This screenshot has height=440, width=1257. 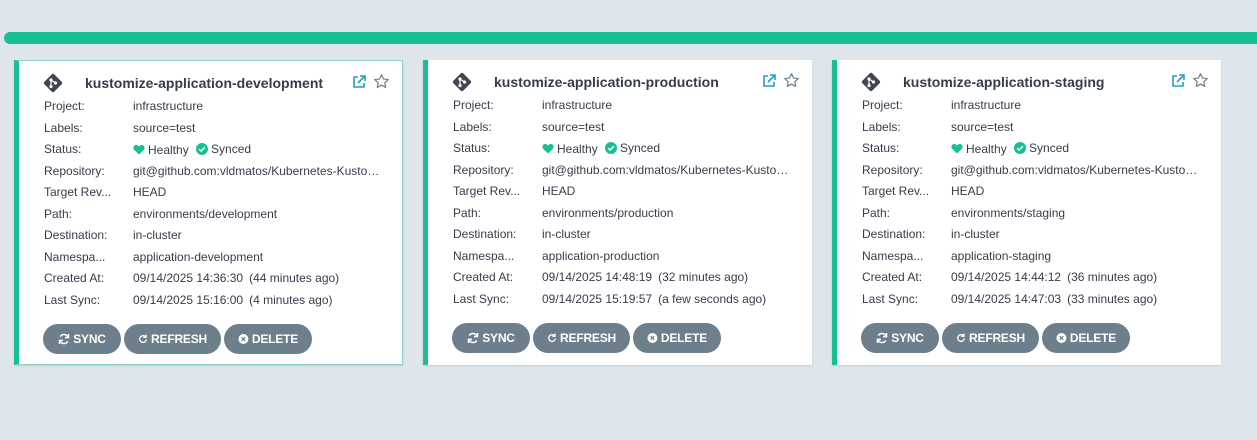 What do you see at coordinates (204, 83) in the screenshot?
I see `app-name: kustomize-application-development` at bounding box center [204, 83].